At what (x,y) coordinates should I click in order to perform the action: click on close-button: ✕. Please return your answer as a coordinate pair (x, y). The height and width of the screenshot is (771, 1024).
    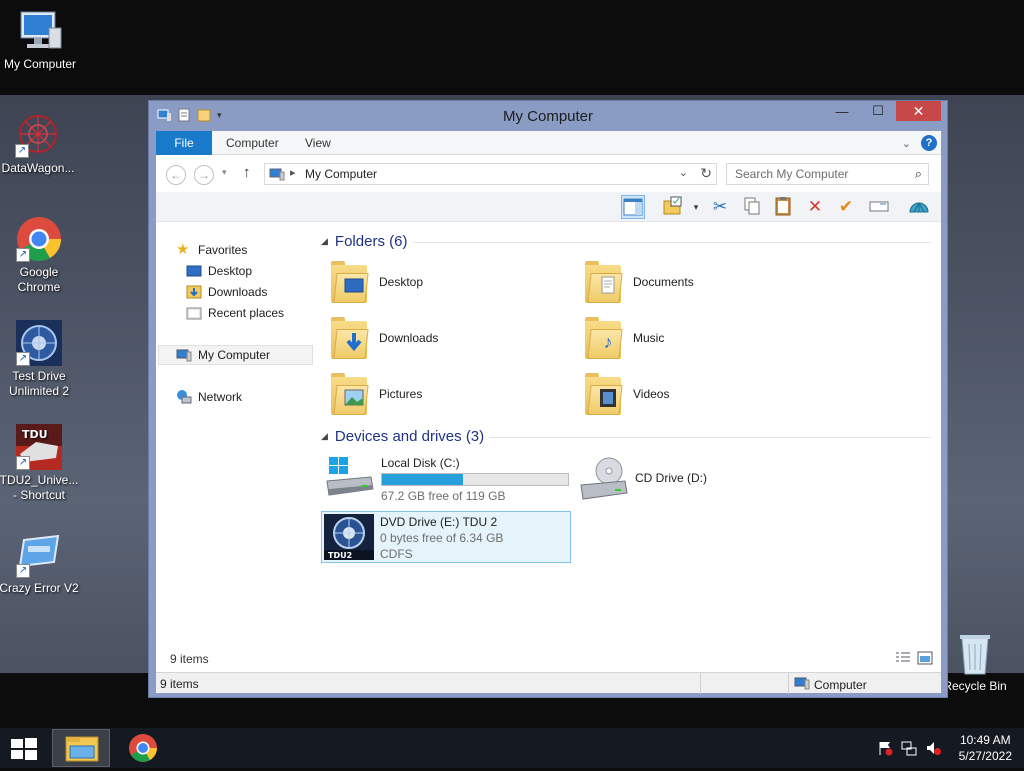
    Looking at the image, I should click on (918, 111).